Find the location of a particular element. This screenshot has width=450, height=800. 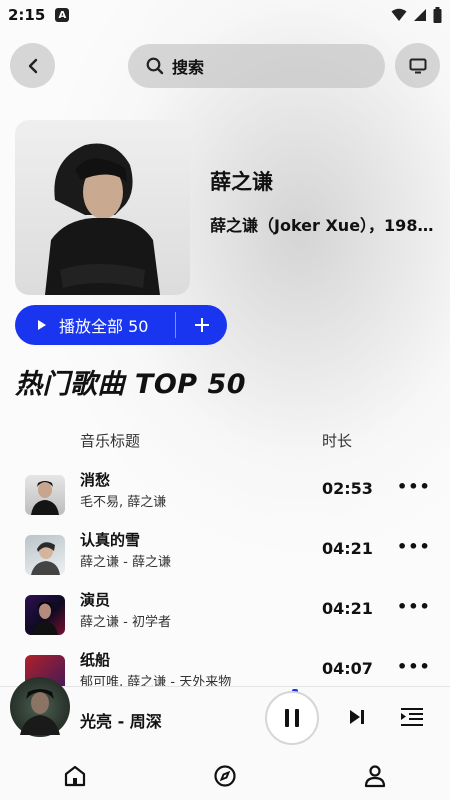

section-title: 热门歌曲 TOP 50 is located at coordinates (131, 384).